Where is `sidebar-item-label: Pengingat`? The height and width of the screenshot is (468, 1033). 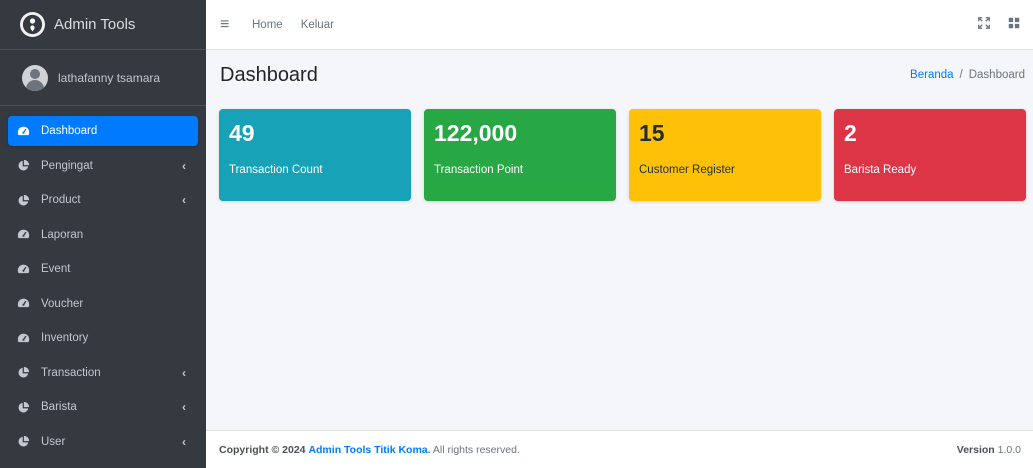
sidebar-item-label: Pengingat is located at coordinates (67, 165).